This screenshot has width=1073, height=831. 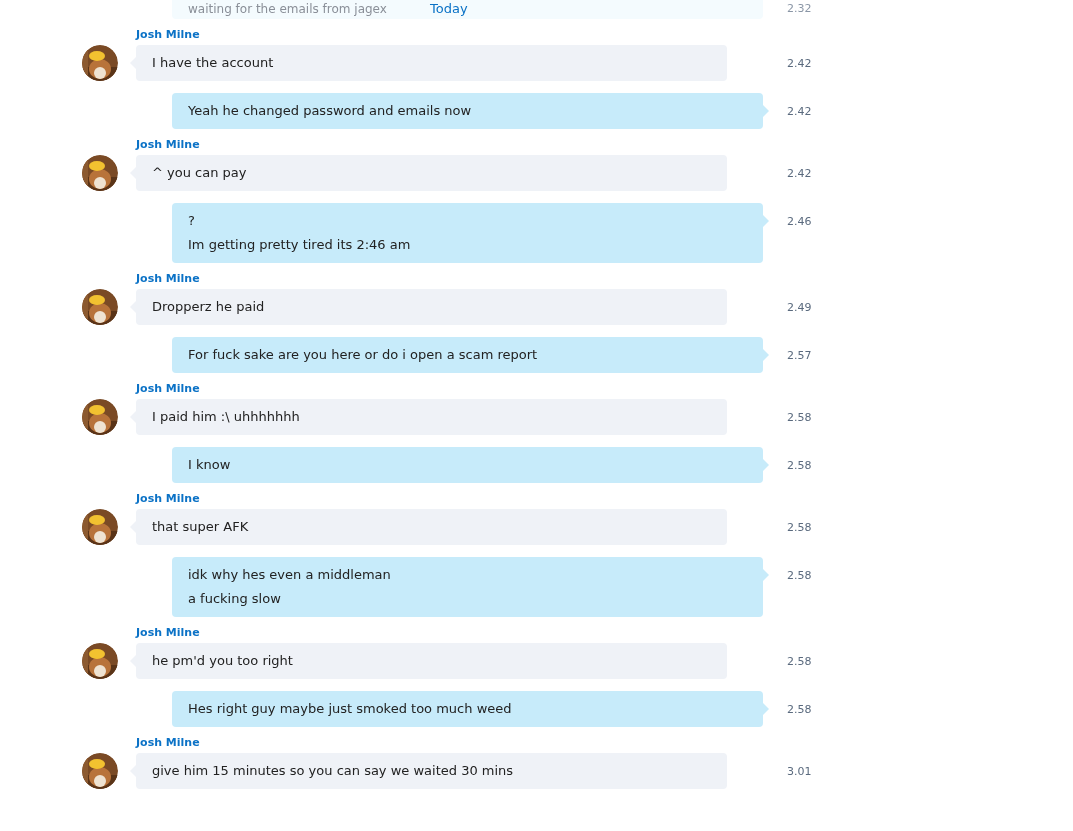 I want to click on message-time: 2.32, so click(x=799, y=9).